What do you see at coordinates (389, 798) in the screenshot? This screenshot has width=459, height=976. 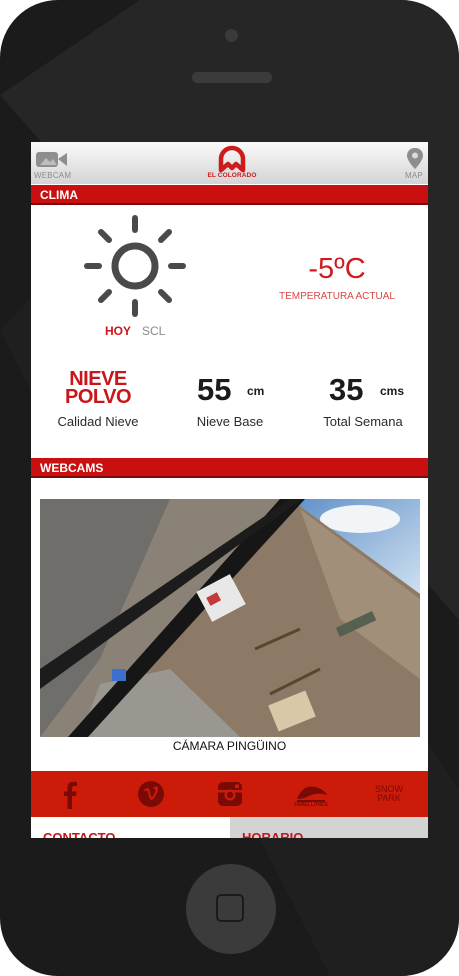 I see `snowpark-label-line2: PARK` at bounding box center [389, 798].